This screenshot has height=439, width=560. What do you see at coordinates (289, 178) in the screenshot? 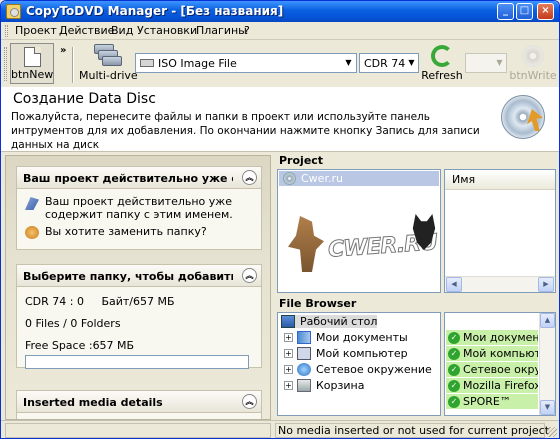
I see `cd-icon` at bounding box center [289, 178].